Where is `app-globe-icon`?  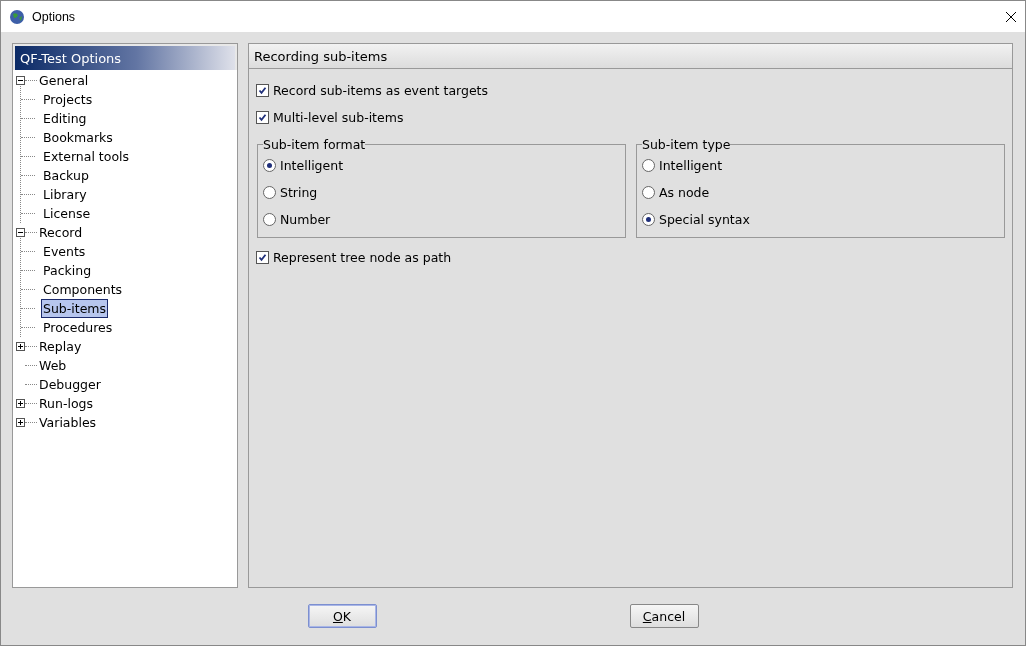
app-globe-icon is located at coordinates (17, 16).